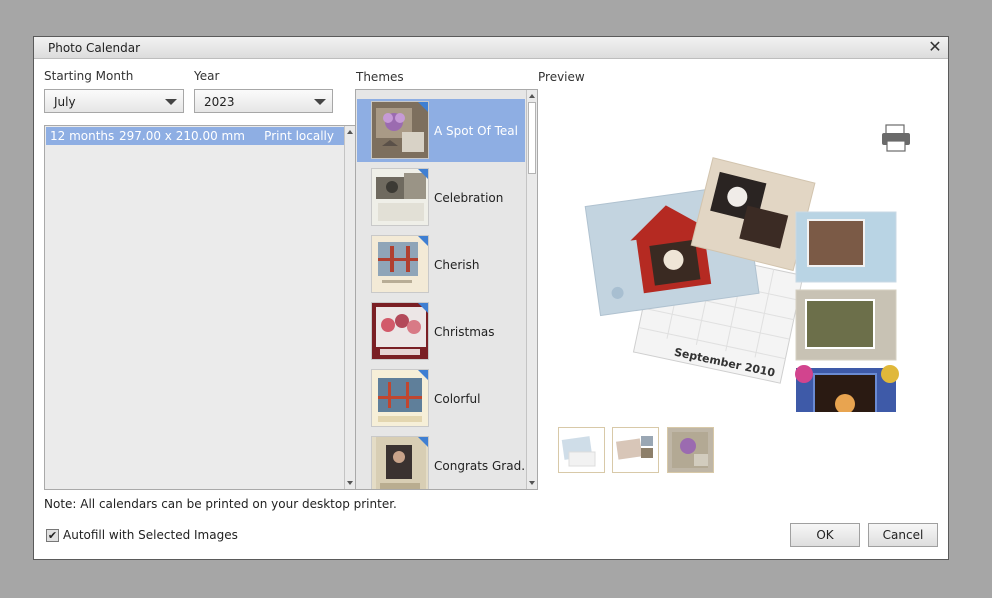  I want to click on size-list-scrollbar, so click(349, 307).